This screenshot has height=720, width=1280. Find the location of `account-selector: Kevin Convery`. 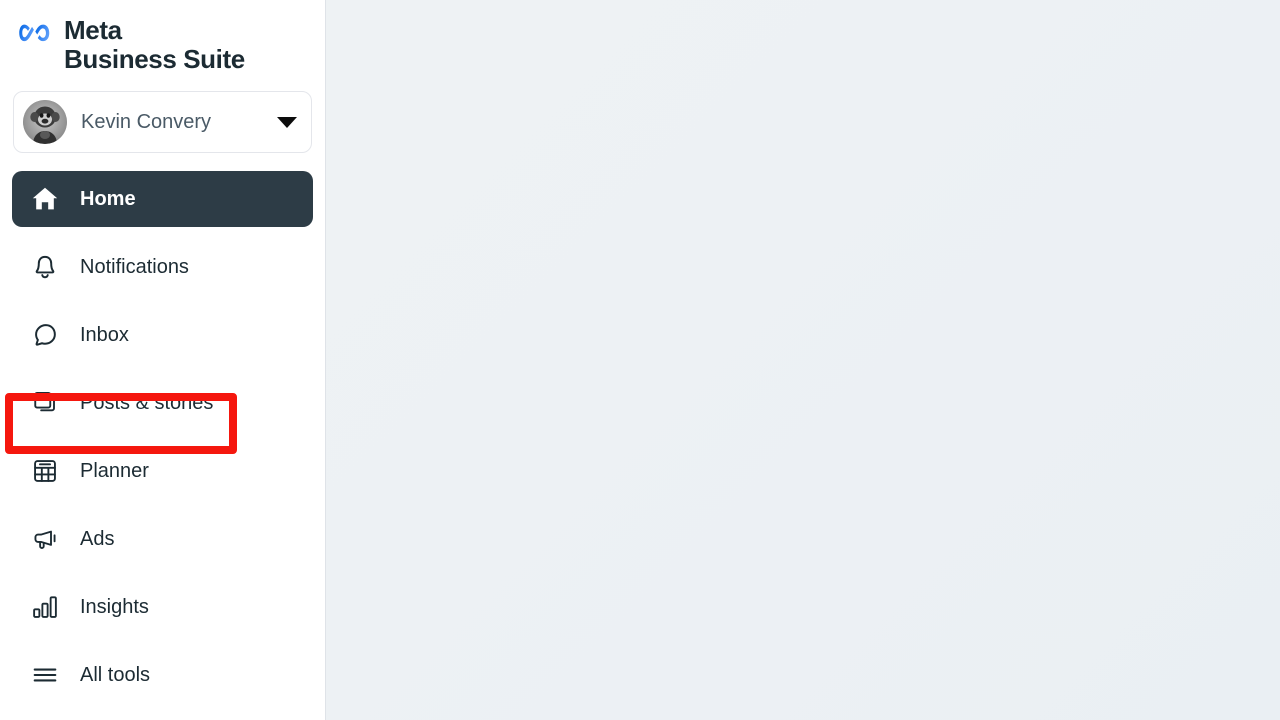

account-selector: Kevin Convery is located at coordinates (162, 122).